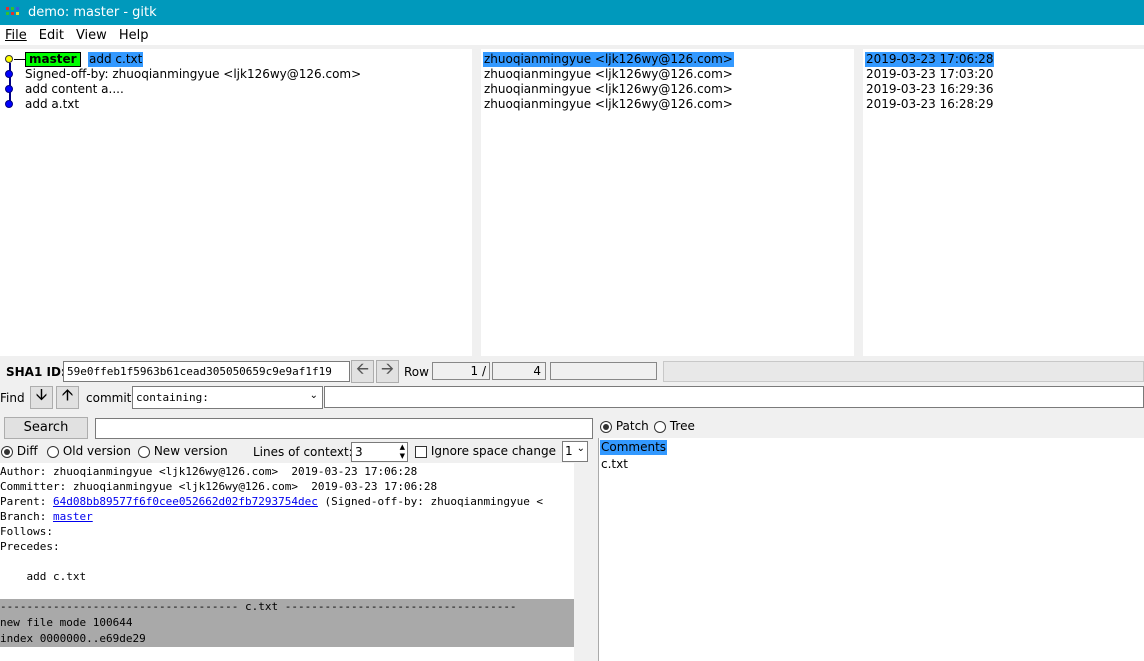 The width and height of the screenshot is (1144, 661). What do you see at coordinates (43, 576) in the screenshot?
I see `commit-message: add c.txt` at bounding box center [43, 576].